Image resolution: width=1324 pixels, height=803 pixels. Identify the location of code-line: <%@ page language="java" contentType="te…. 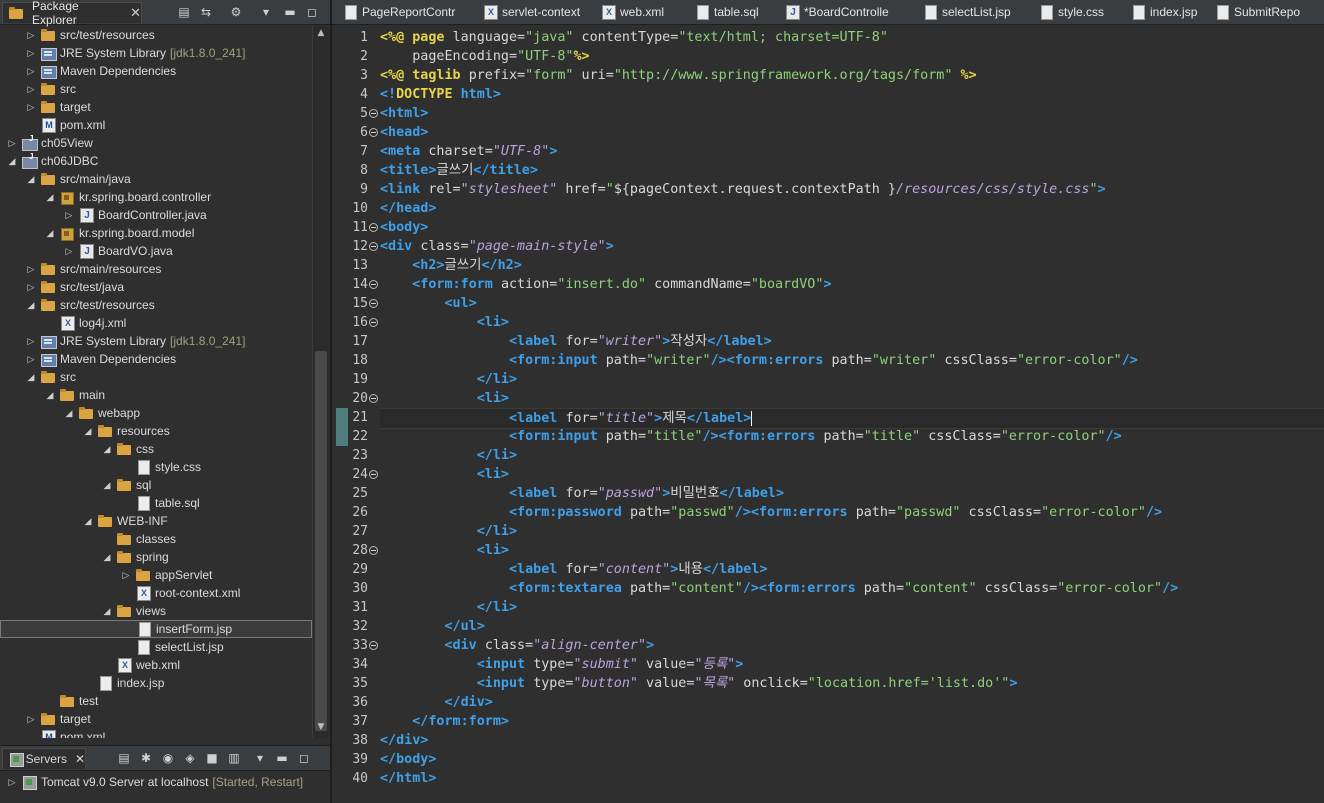
(852, 37).